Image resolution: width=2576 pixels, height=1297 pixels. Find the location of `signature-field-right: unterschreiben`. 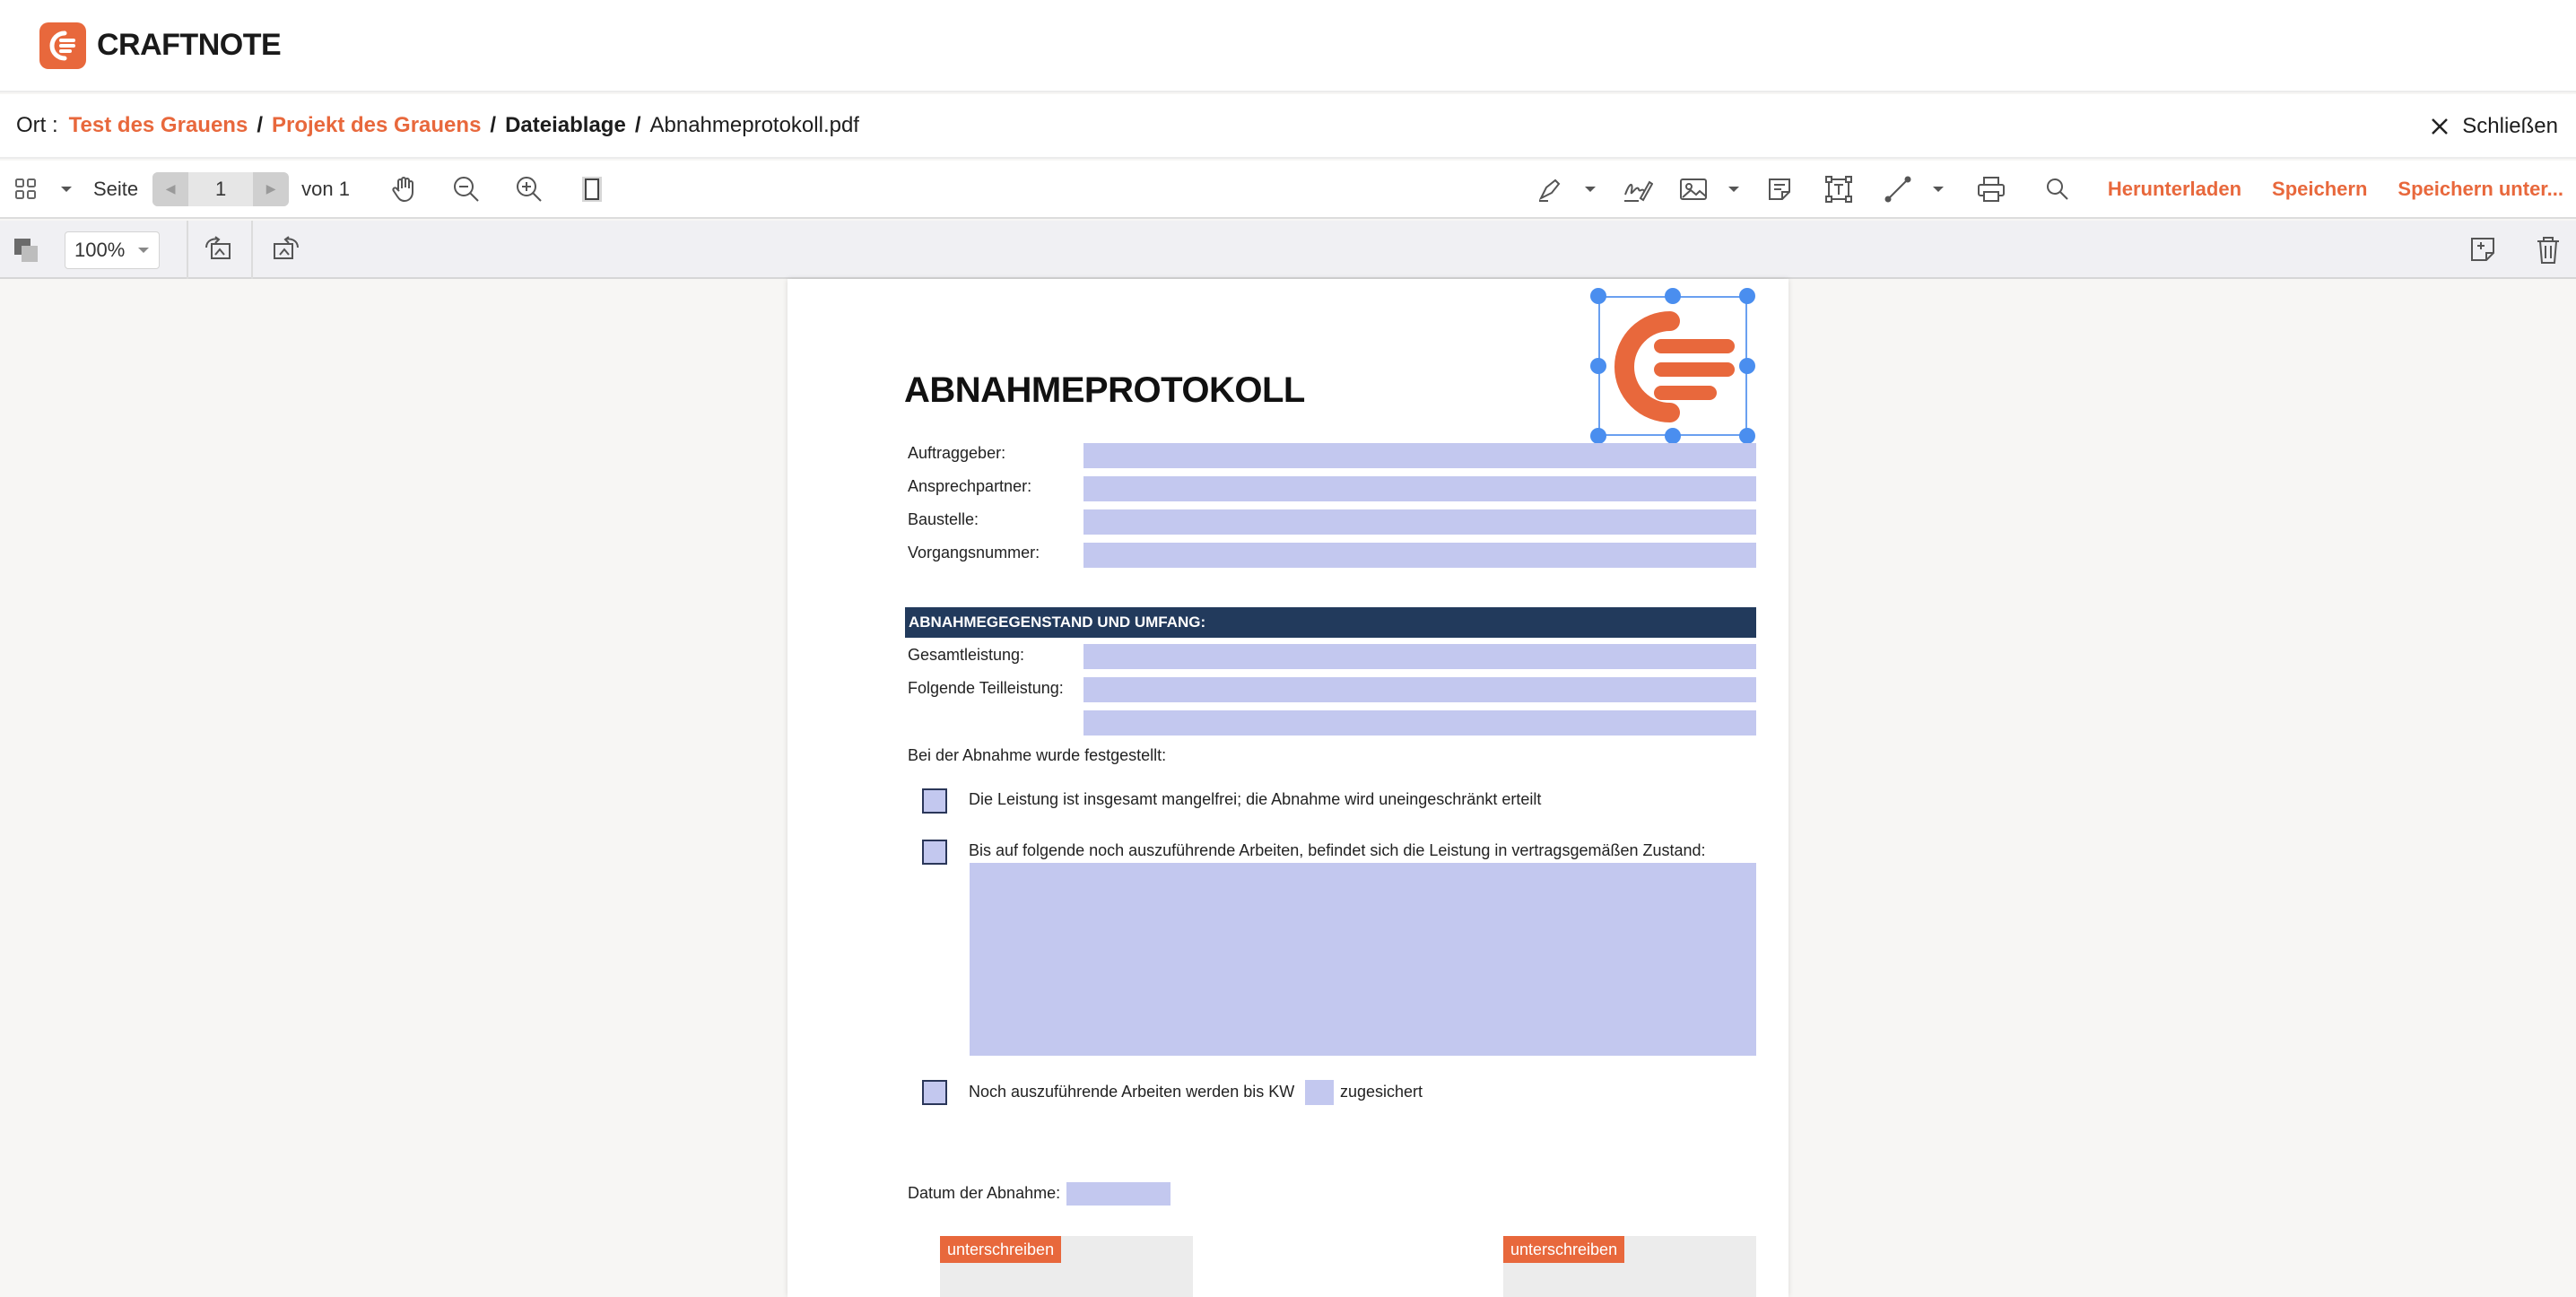

signature-field-right: unterschreiben is located at coordinates (1629, 1266).